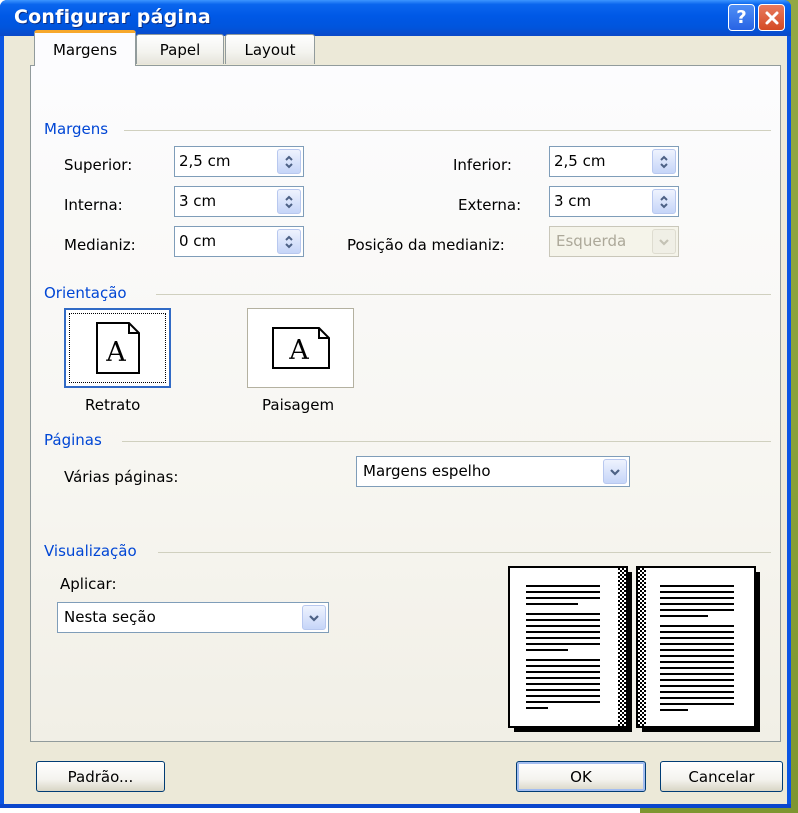  What do you see at coordinates (205, 161) in the screenshot?
I see `superior-value: 2,5 cm` at bounding box center [205, 161].